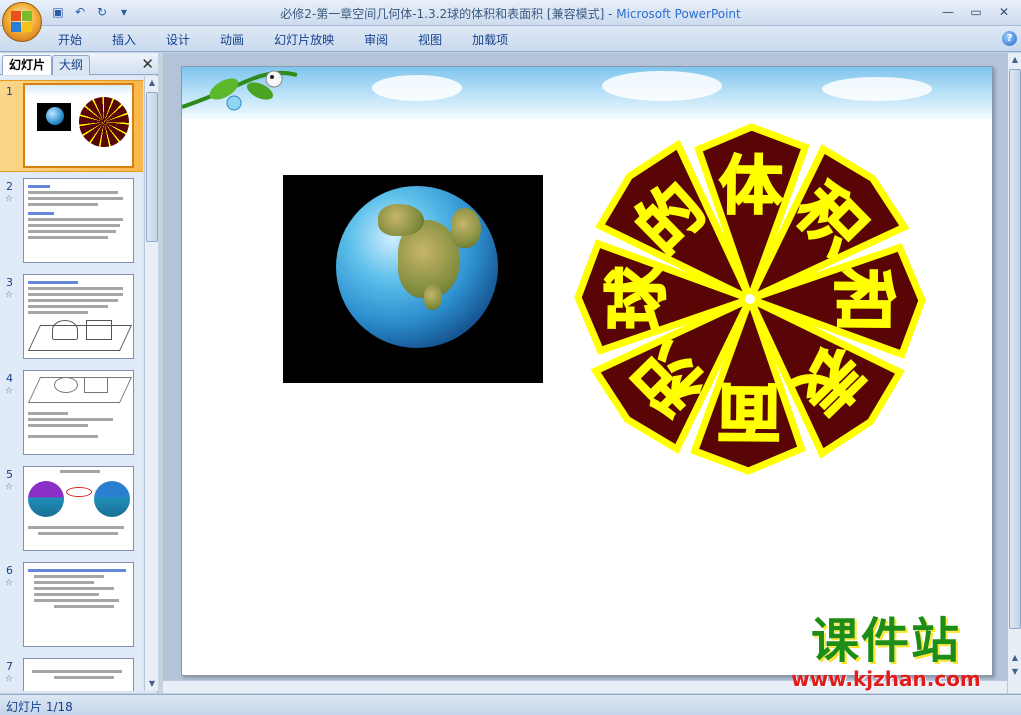 Image resolution: width=1021 pixels, height=715 pixels. What do you see at coordinates (104, 122) in the screenshot?
I see `thumb-flower-image` at bounding box center [104, 122].